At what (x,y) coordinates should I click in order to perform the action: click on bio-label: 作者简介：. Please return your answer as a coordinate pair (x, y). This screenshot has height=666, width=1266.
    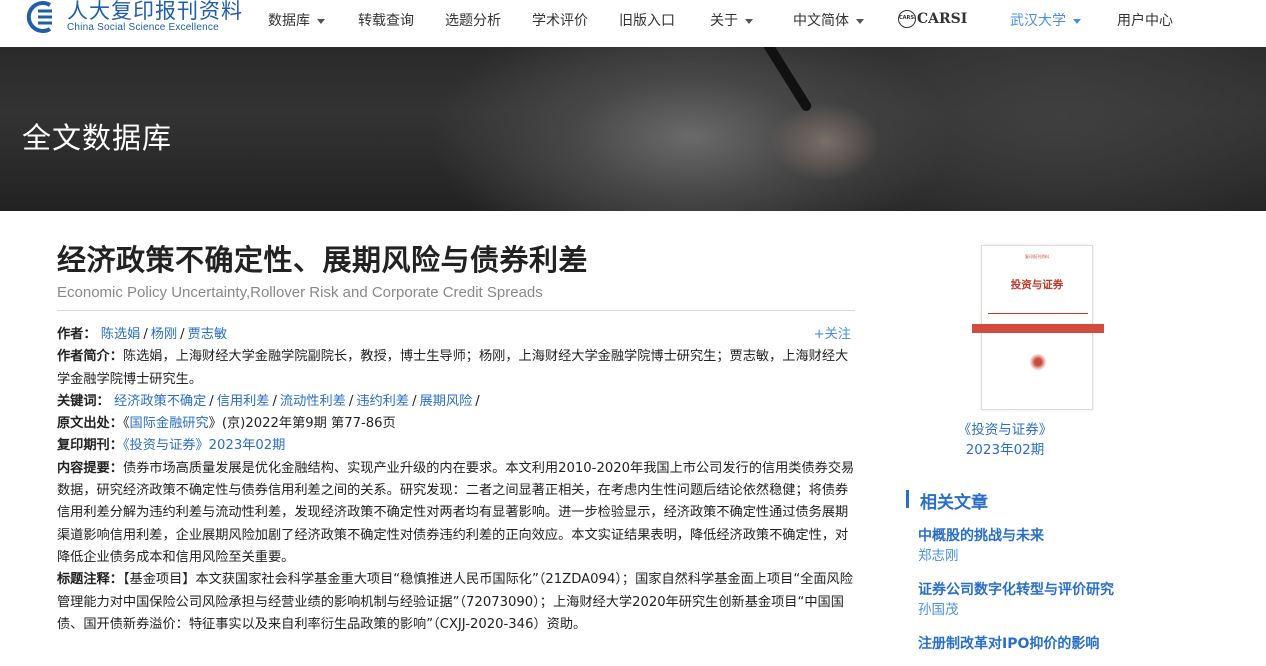
    Looking at the image, I should click on (90, 357).